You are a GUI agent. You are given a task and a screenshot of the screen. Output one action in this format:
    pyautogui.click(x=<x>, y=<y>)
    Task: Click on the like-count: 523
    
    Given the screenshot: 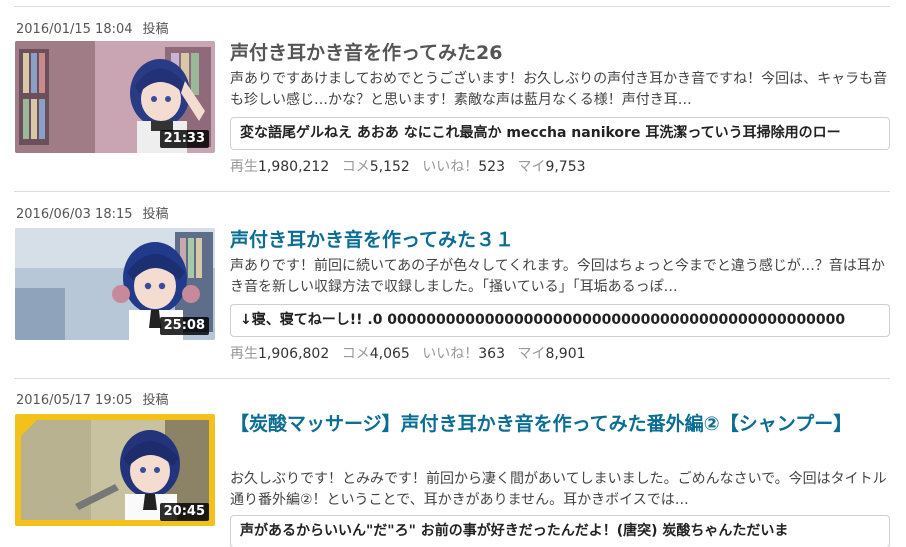 What is the action you would take?
    pyautogui.click(x=491, y=167)
    